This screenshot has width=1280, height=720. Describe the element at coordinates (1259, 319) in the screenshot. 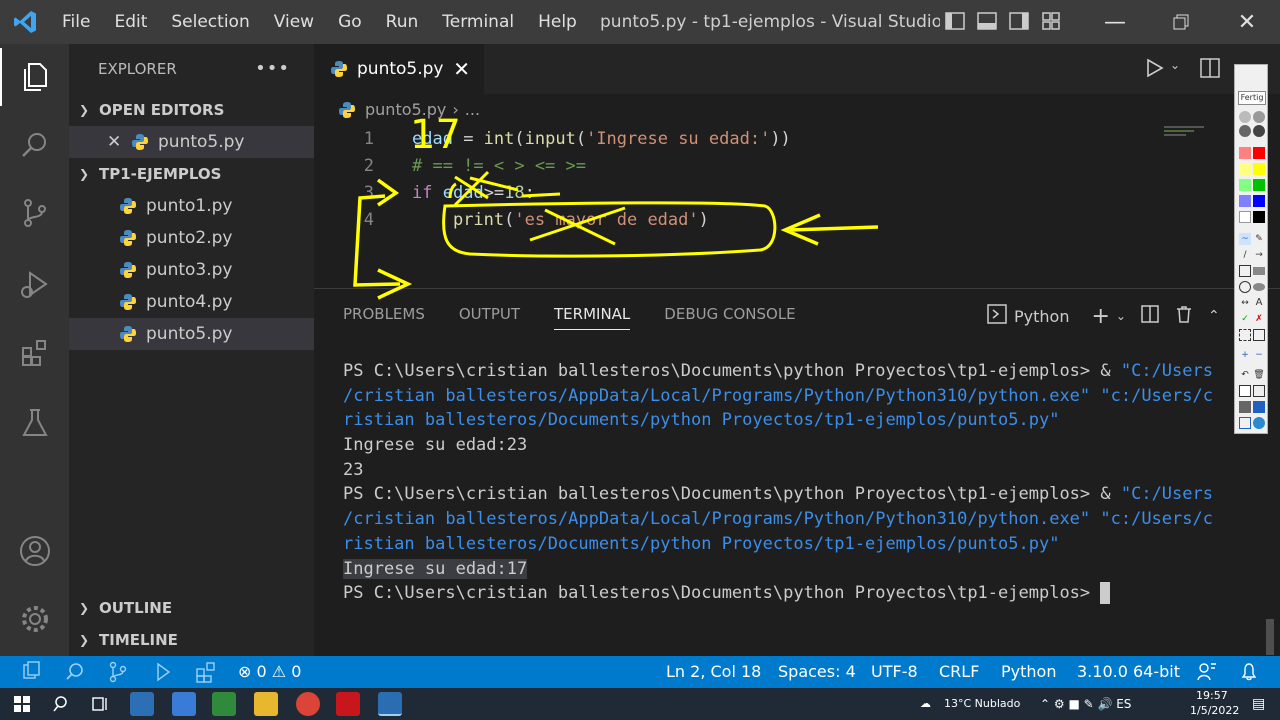

I see `cross-tool-icon: ✗` at that location.